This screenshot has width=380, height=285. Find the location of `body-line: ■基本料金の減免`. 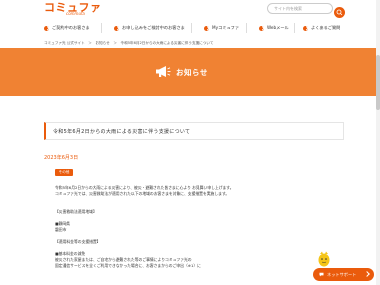

body-line: ■基本料金の減免 is located at coordinates (70, 253).